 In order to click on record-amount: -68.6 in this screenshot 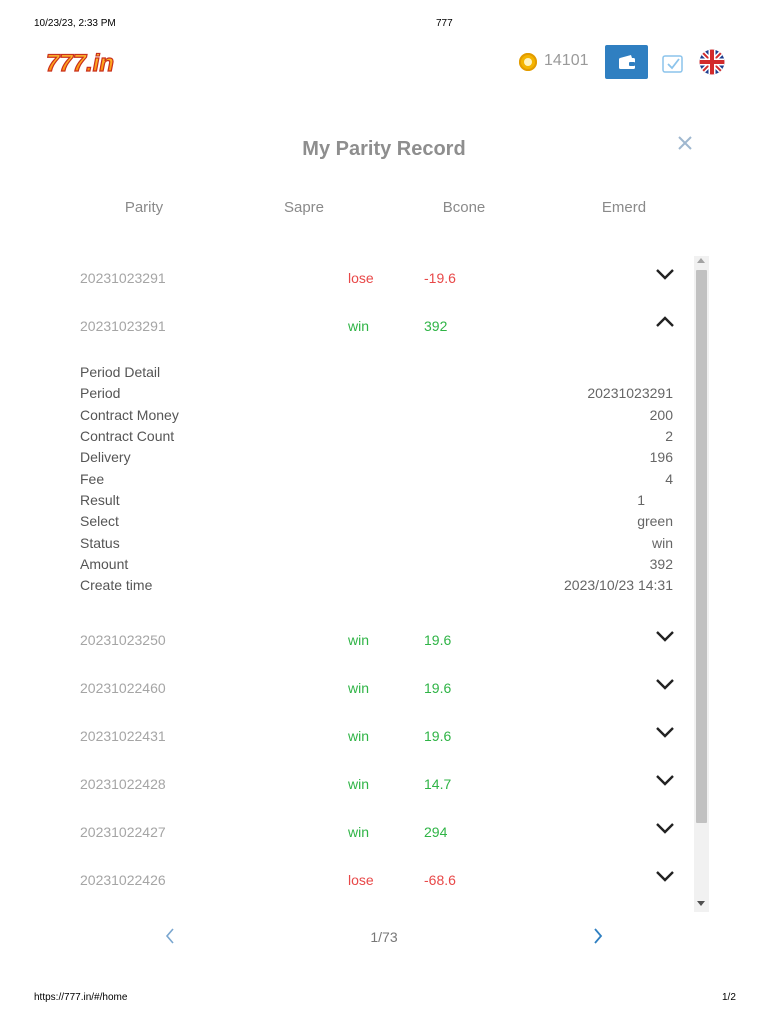, I will do `click(440, 880)`.